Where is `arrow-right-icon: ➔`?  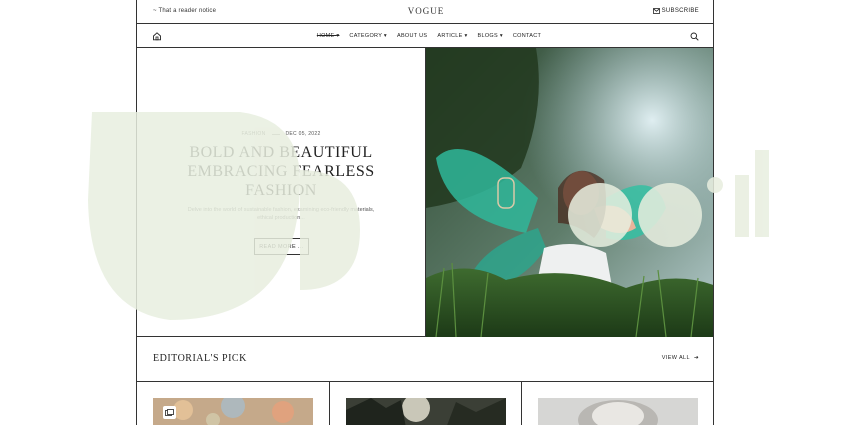 arrow-right-icon: ➔ is located at coordinates (696, 358).